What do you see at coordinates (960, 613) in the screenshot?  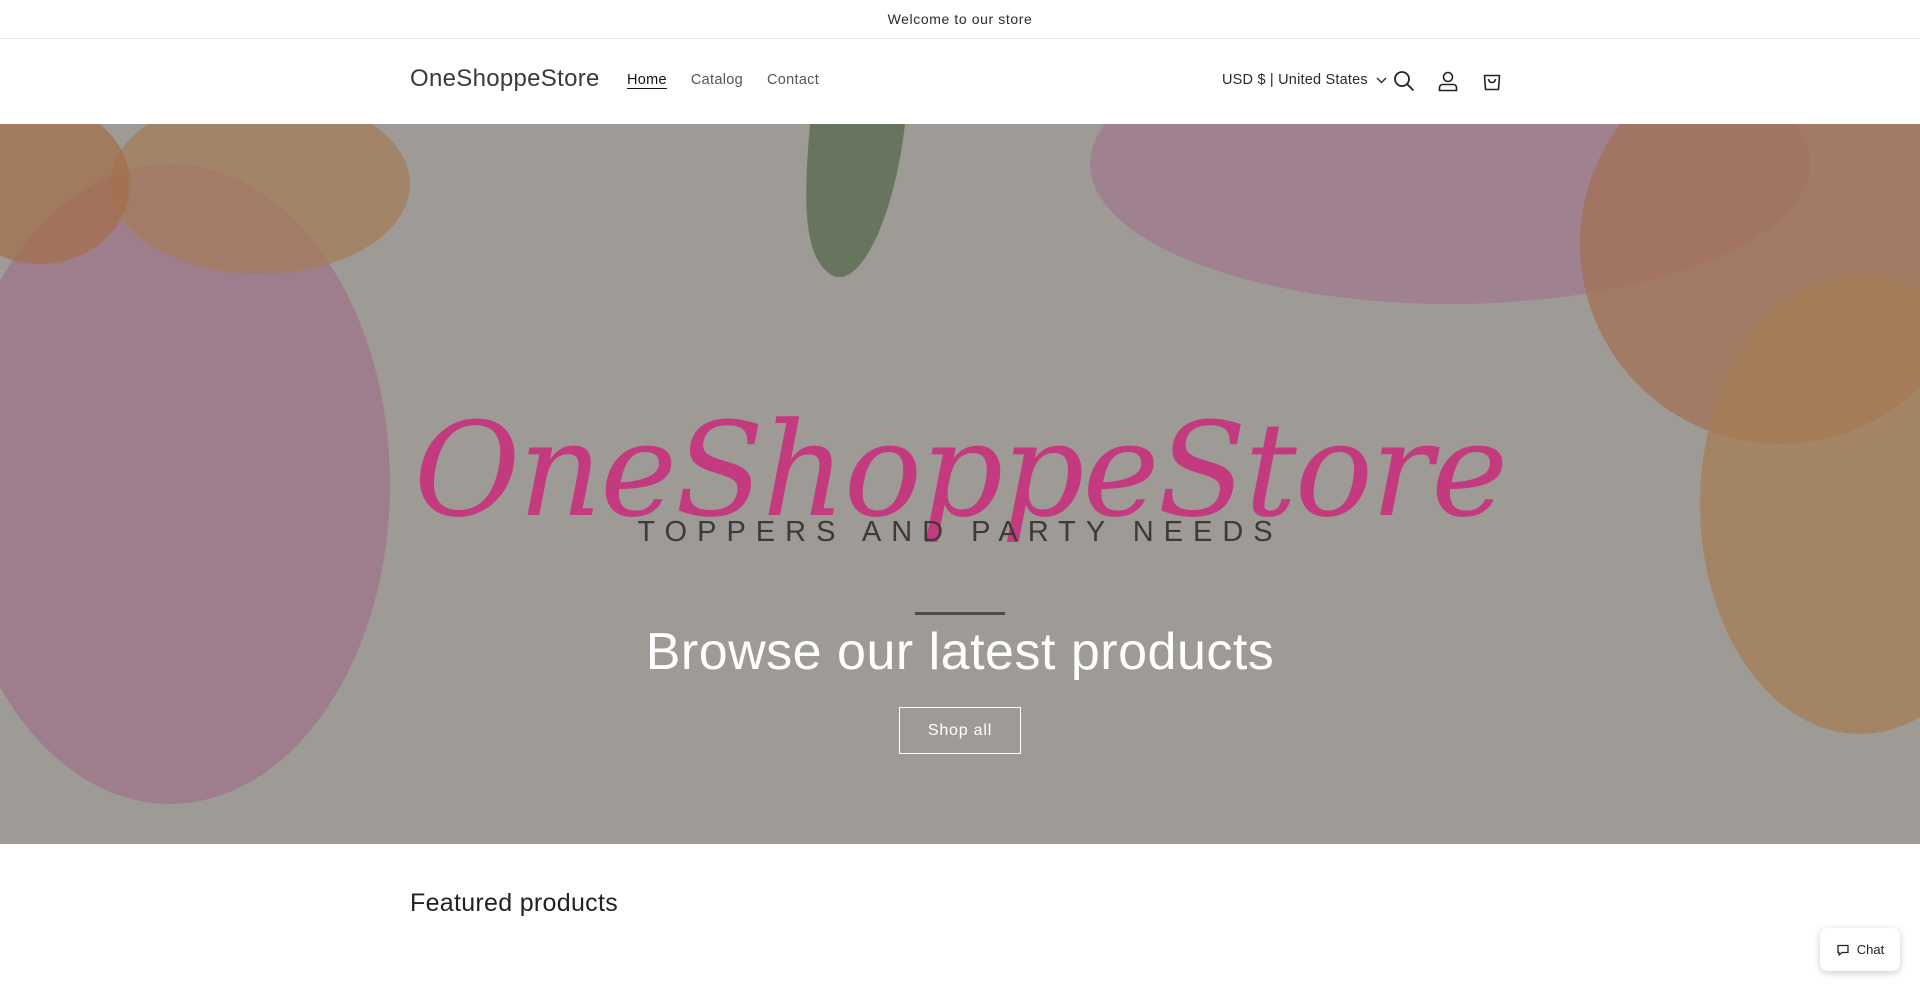 I see `hero-divider` at bounding box center [960, 613].